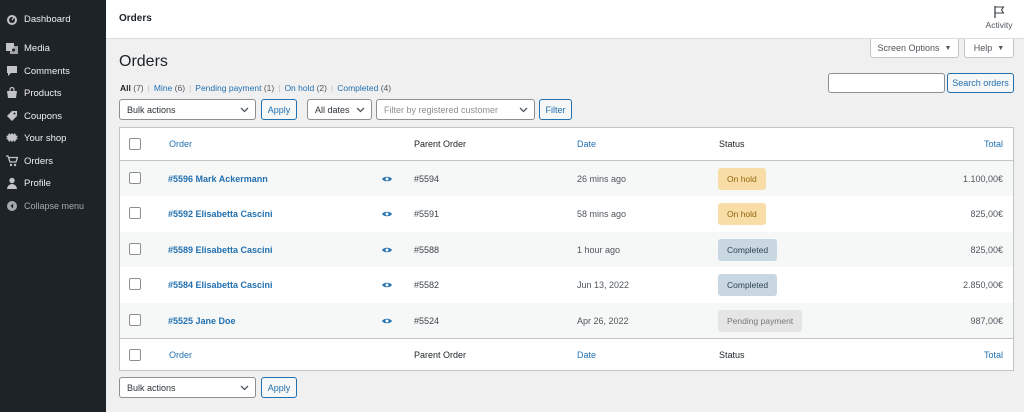 The width and height of the screenshot is (1024, 412). I want to click on sidebar-item-orders: Orders, so click(53, 161).